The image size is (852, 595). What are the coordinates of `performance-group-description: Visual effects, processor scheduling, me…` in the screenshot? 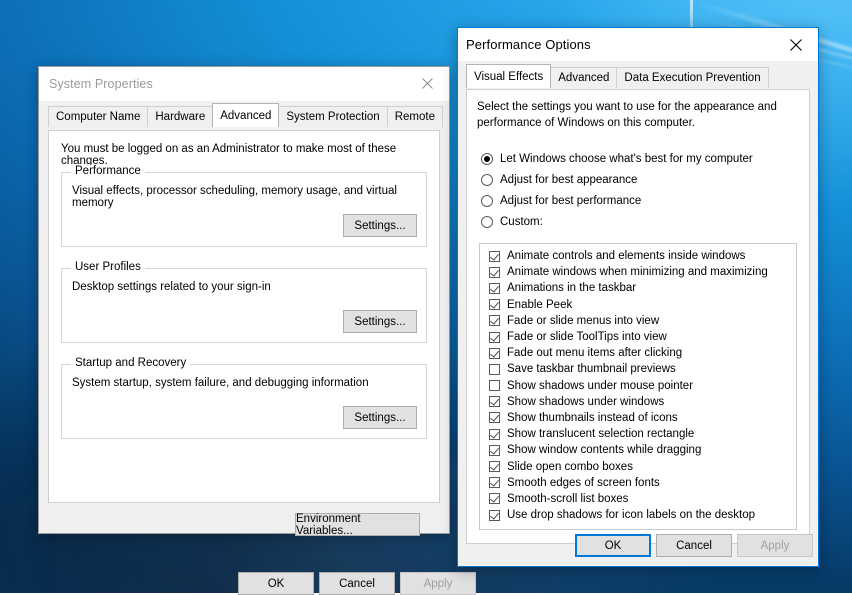 It's located at (234, 197).